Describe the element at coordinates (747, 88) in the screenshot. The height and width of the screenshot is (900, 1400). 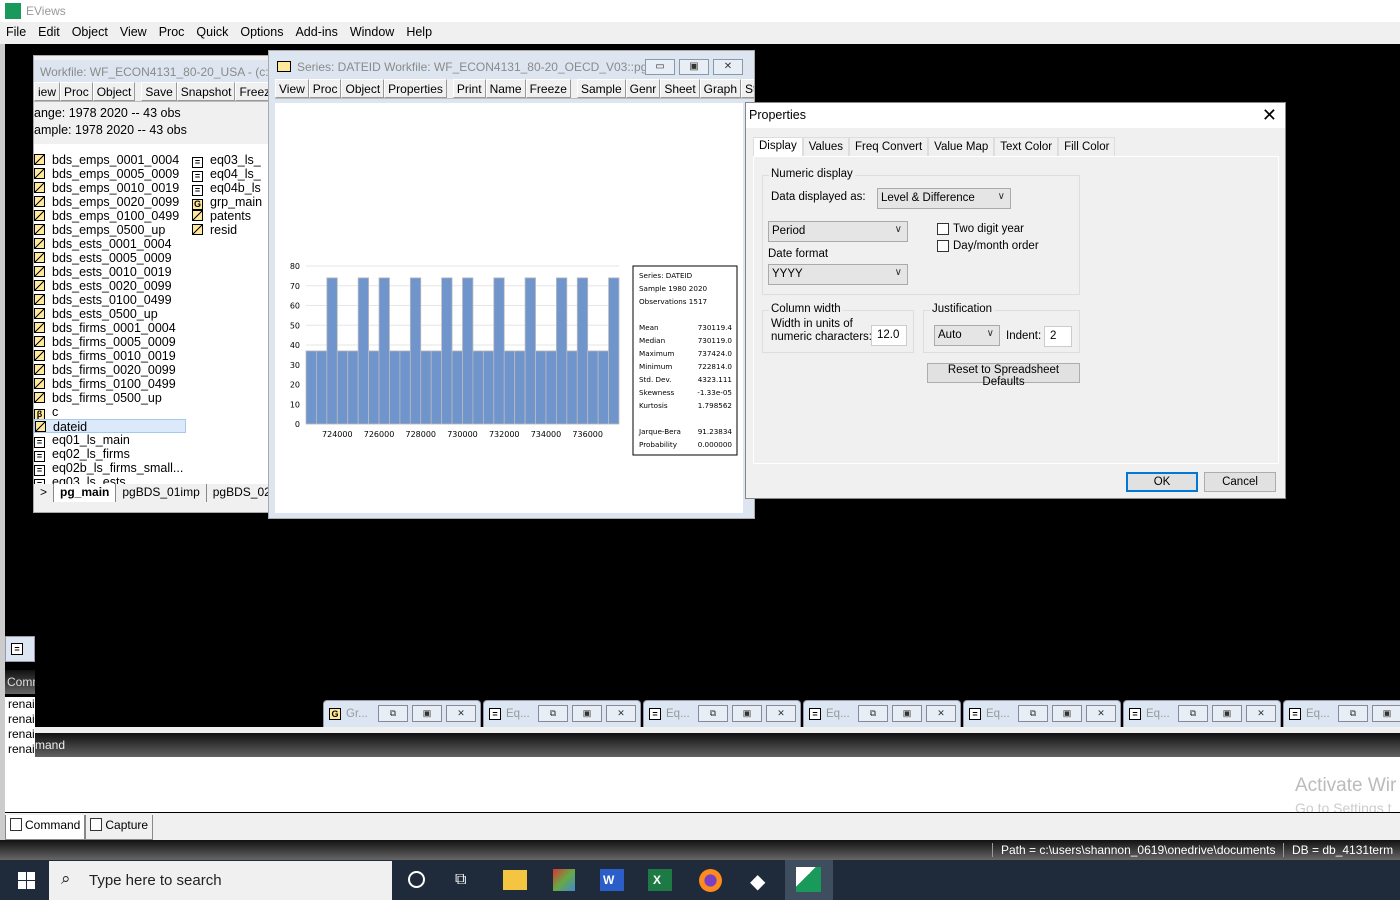
I see `toolbar-stats-button: Stats` at that location.